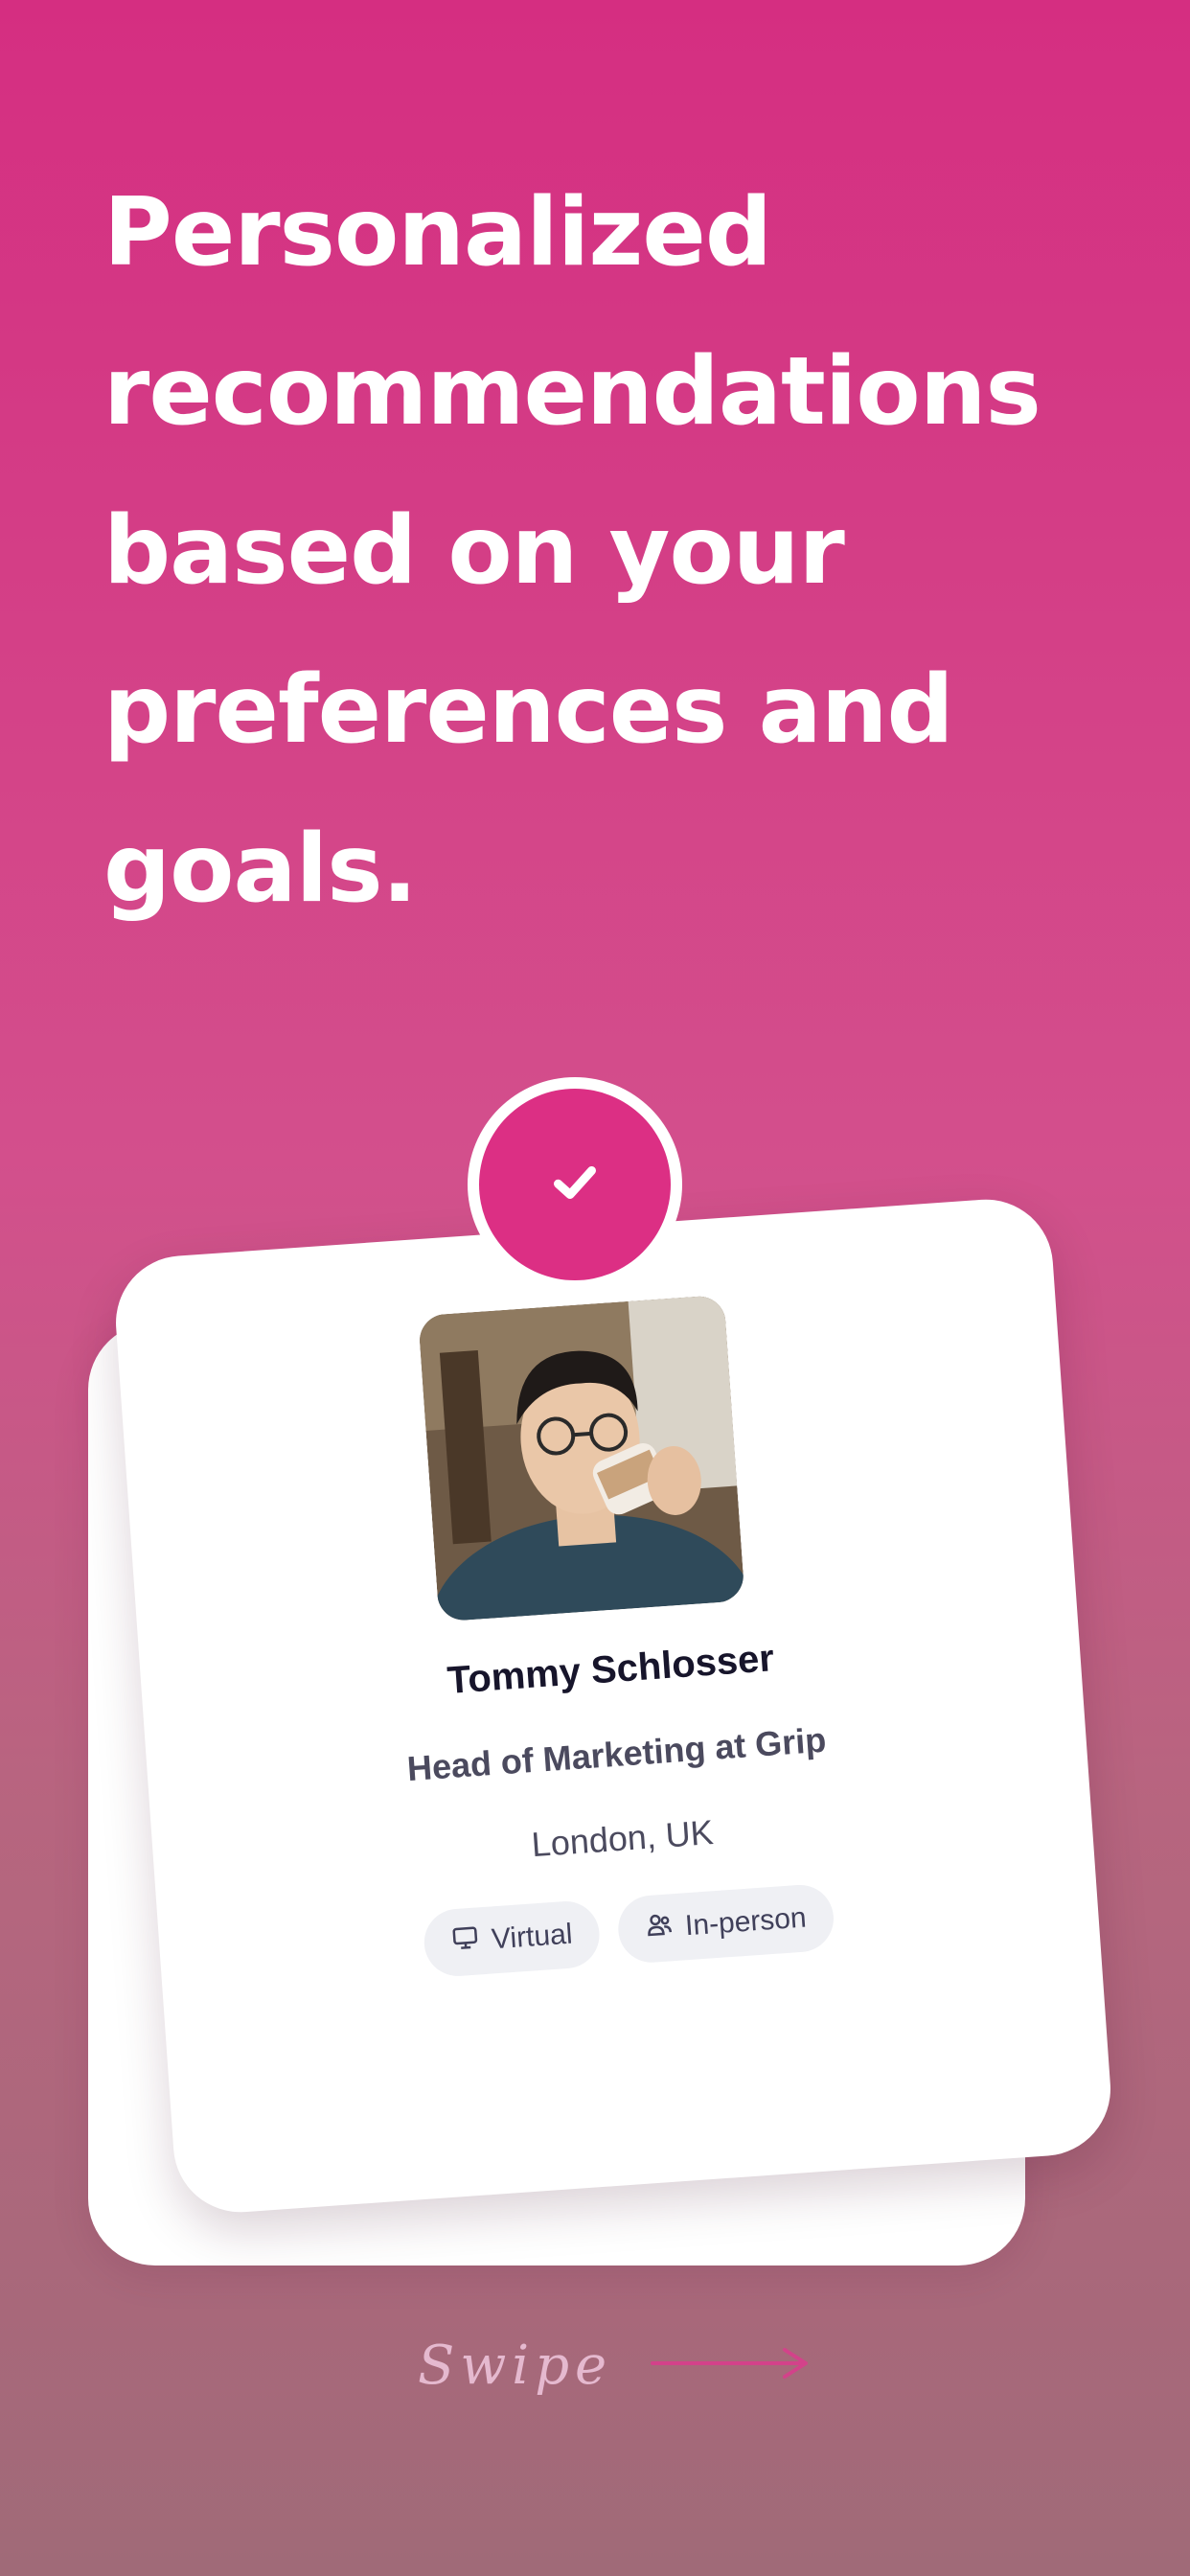 The height and width of the screenshot is (2576, 1190). What do you see at coordinates (515, 2365) in the screenshot?
I see `swipe-label: Swipe` at bounding box center [515, 2365].